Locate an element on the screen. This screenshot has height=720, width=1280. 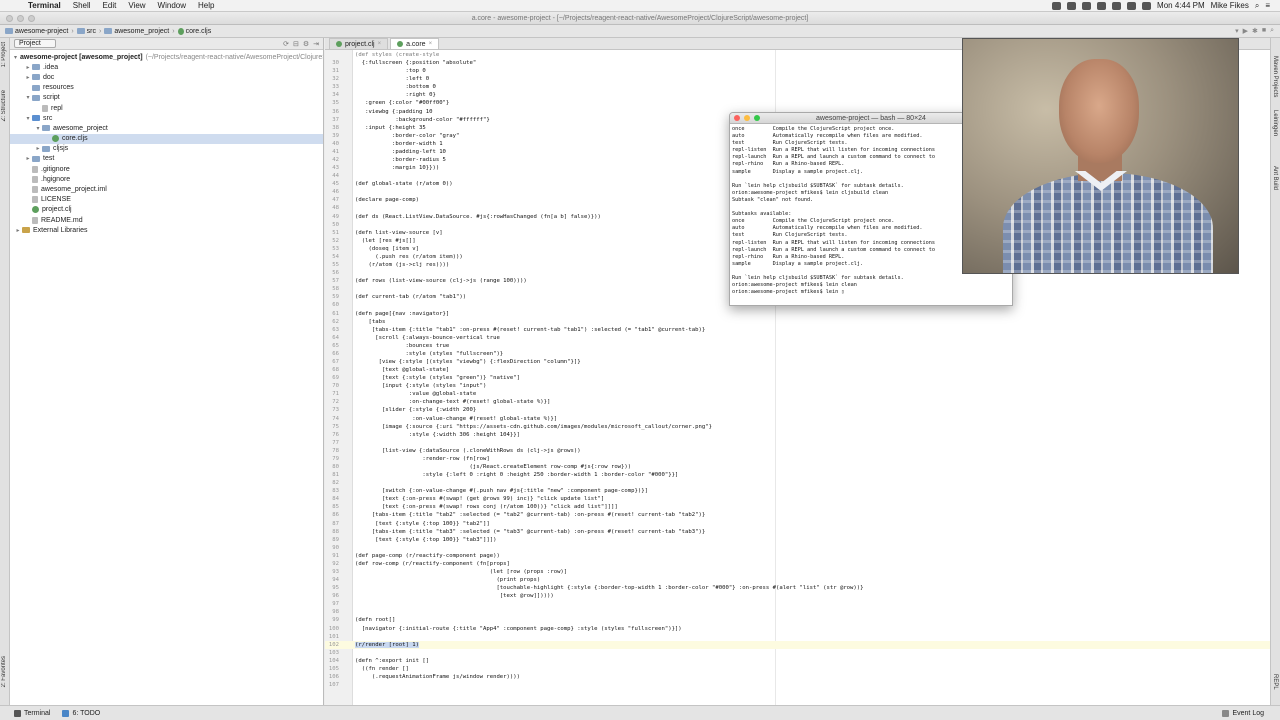
dropbox-icon is located at coordinates (1057, 5).